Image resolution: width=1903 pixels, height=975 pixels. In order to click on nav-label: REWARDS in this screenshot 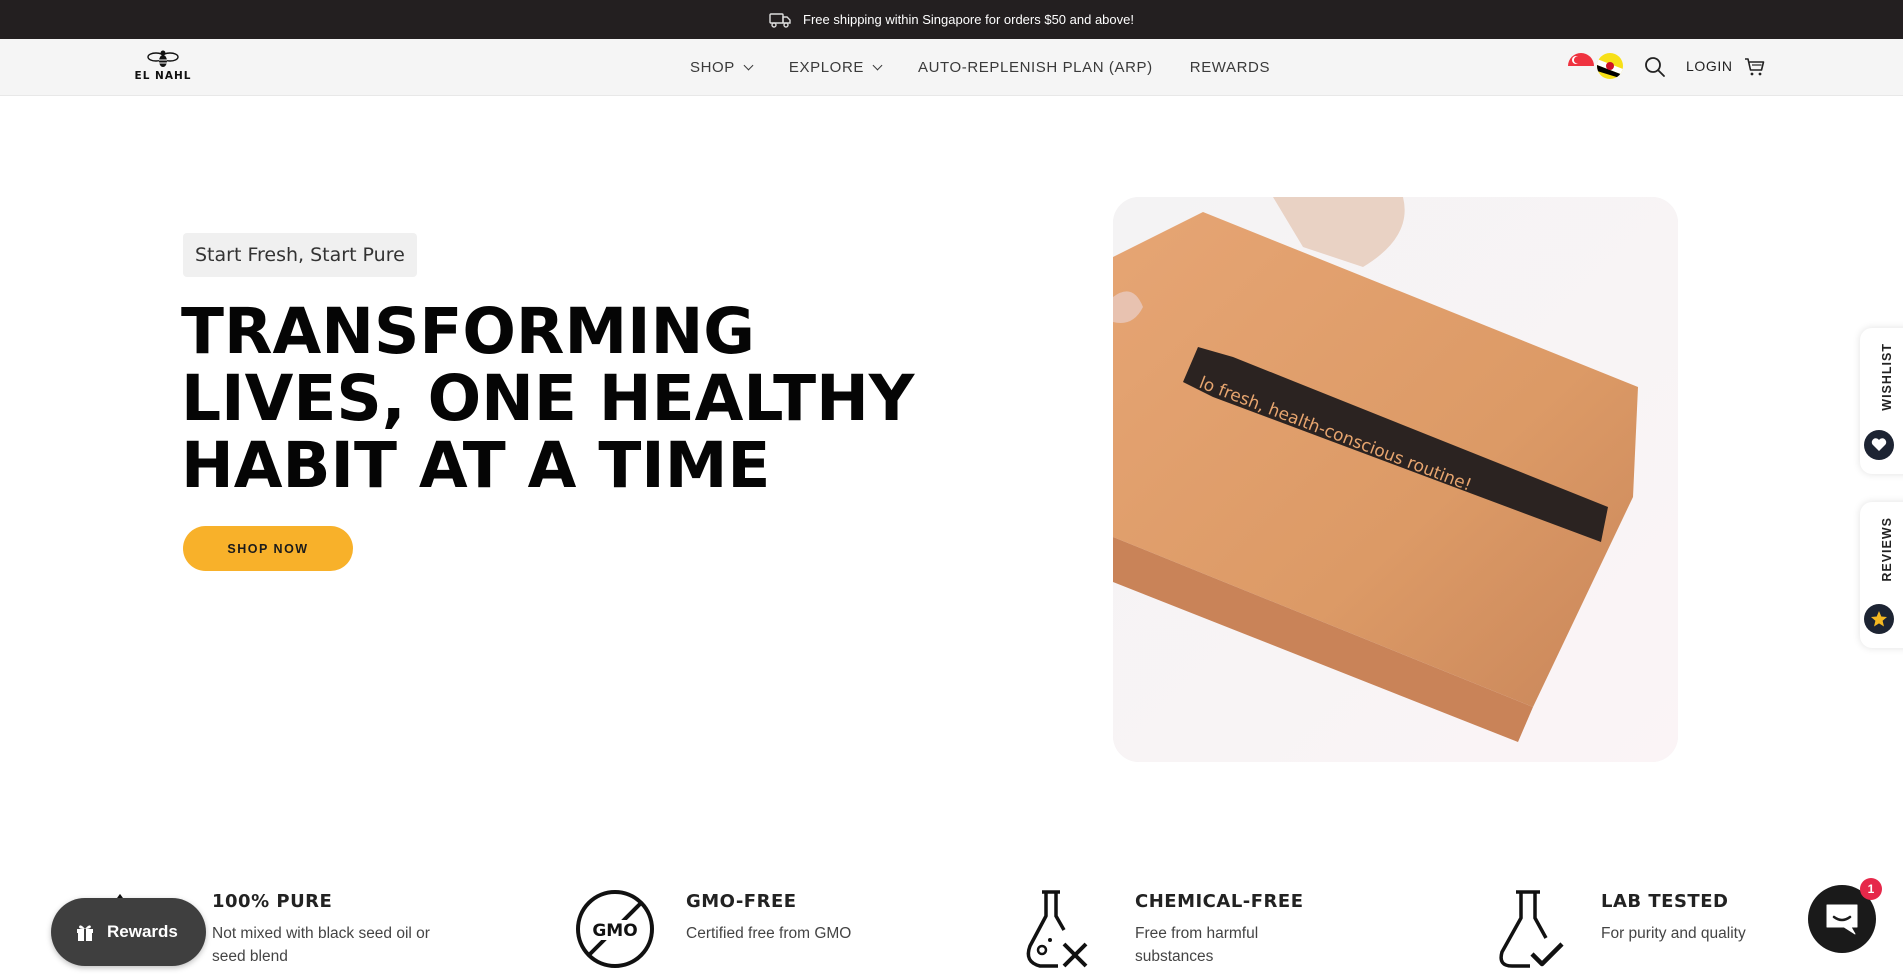, I will do `click(1230, 67)`.